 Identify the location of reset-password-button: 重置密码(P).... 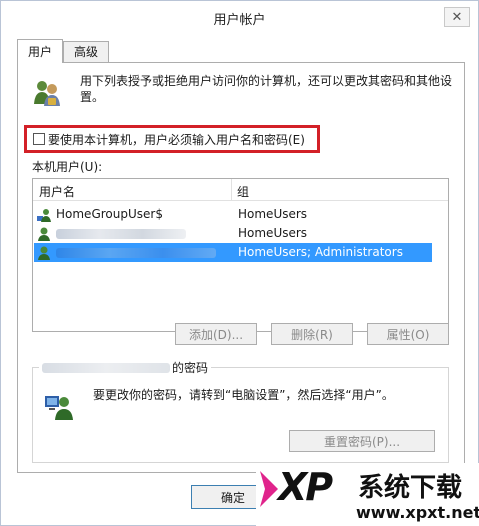
(362, 441).